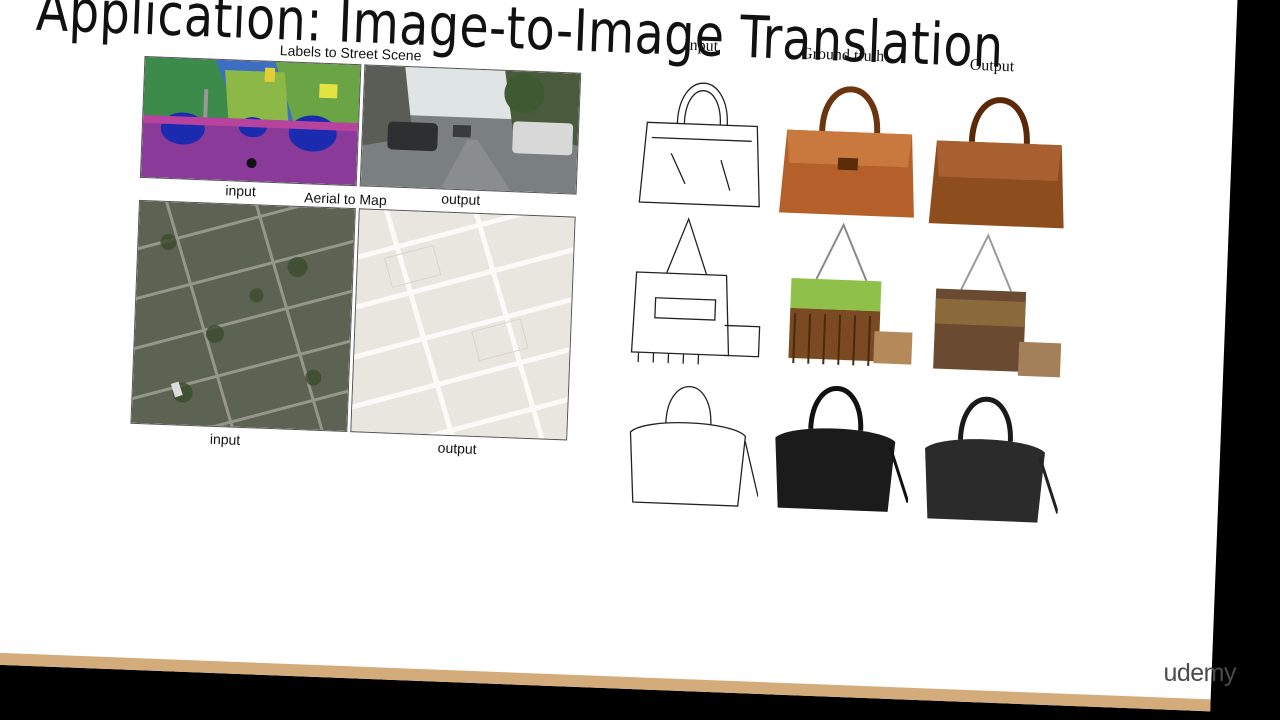  Describe the element at coordinates (463, 324) in the screenshot. I see `map-output-image` at that location.